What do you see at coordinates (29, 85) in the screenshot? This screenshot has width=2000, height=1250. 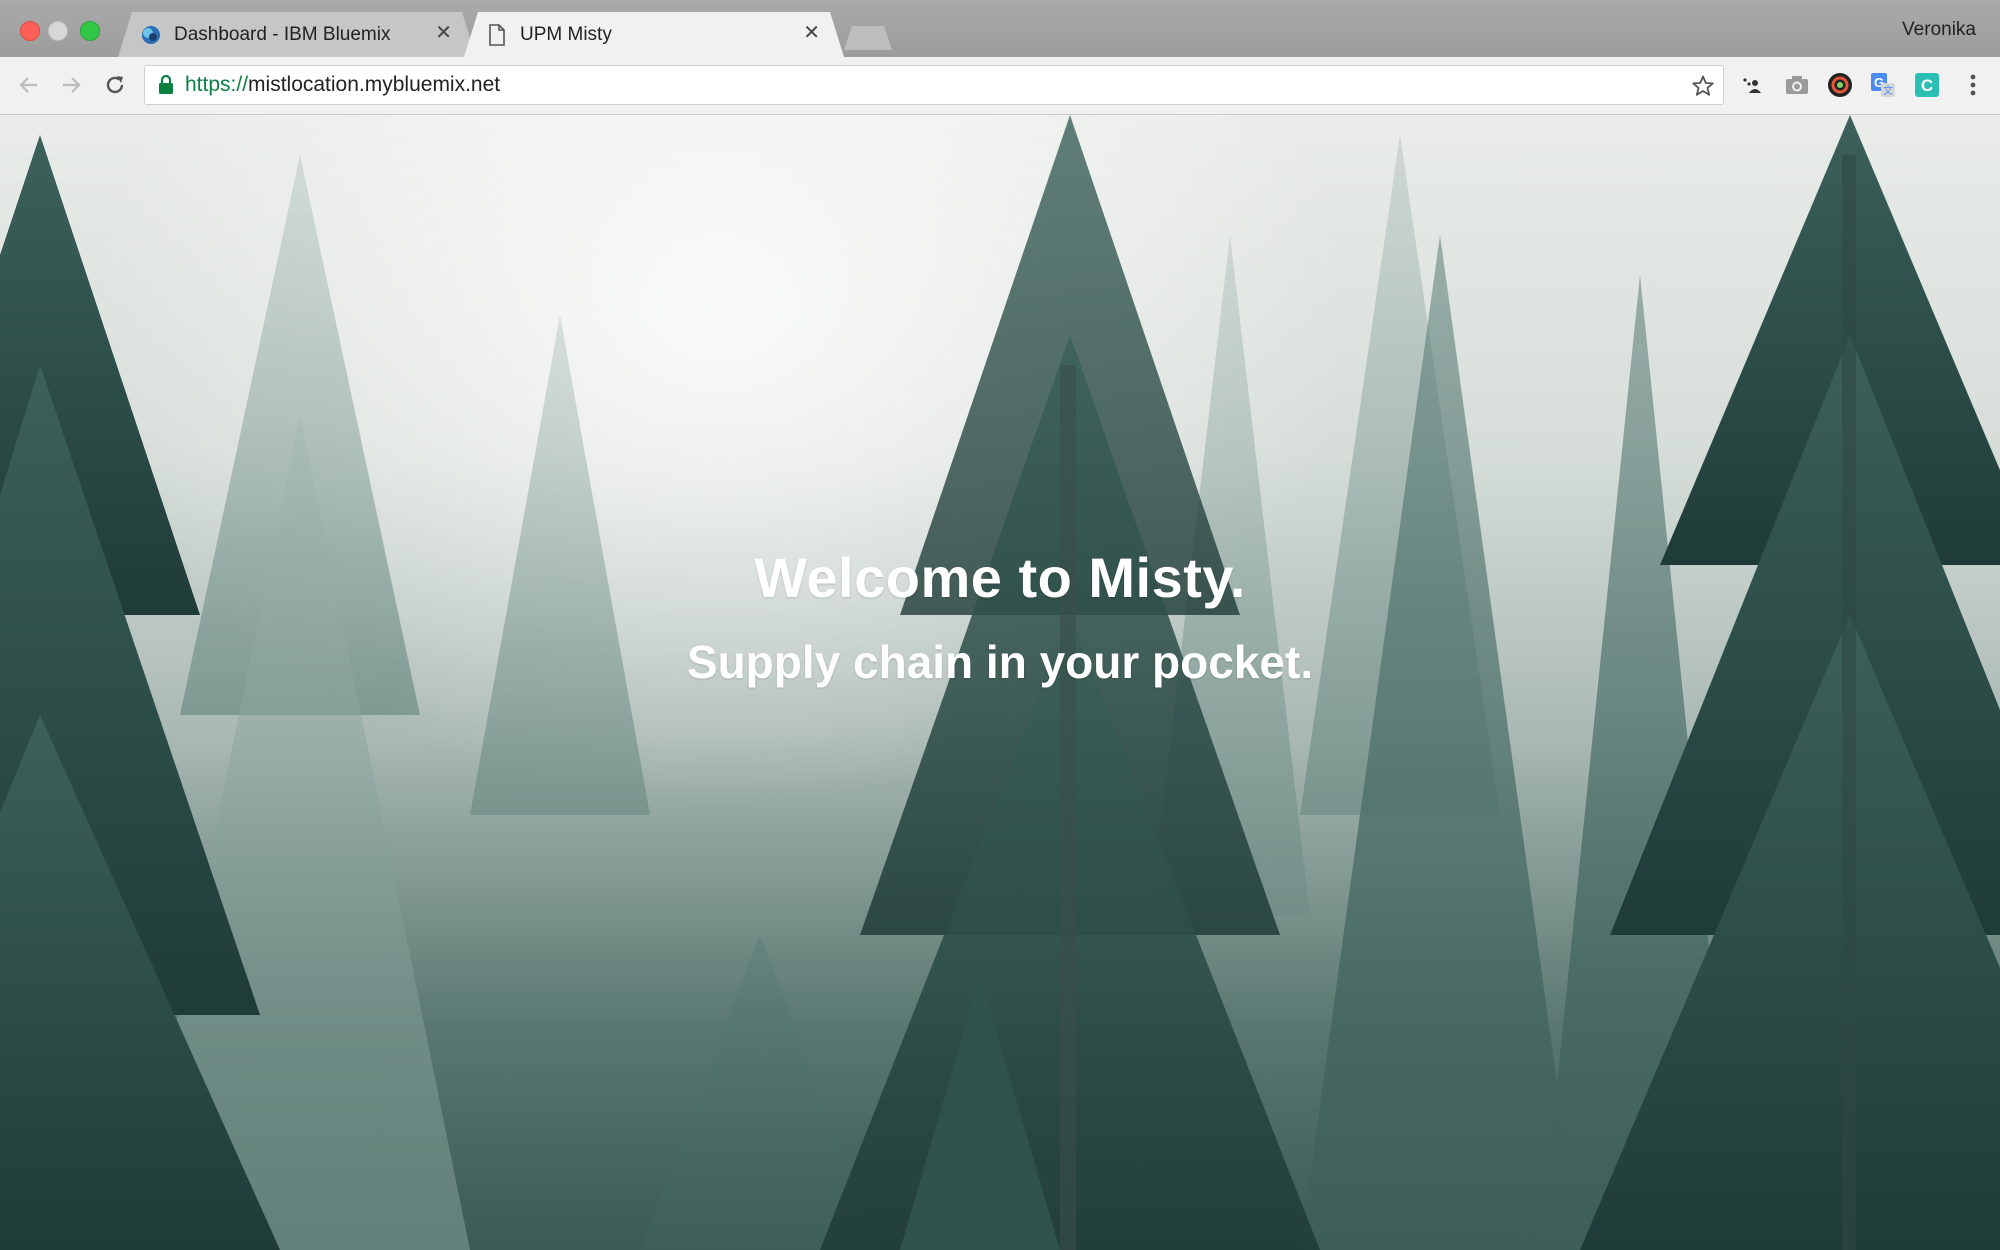 I see `back-arrow-icon` at bounding box center [29, 85].